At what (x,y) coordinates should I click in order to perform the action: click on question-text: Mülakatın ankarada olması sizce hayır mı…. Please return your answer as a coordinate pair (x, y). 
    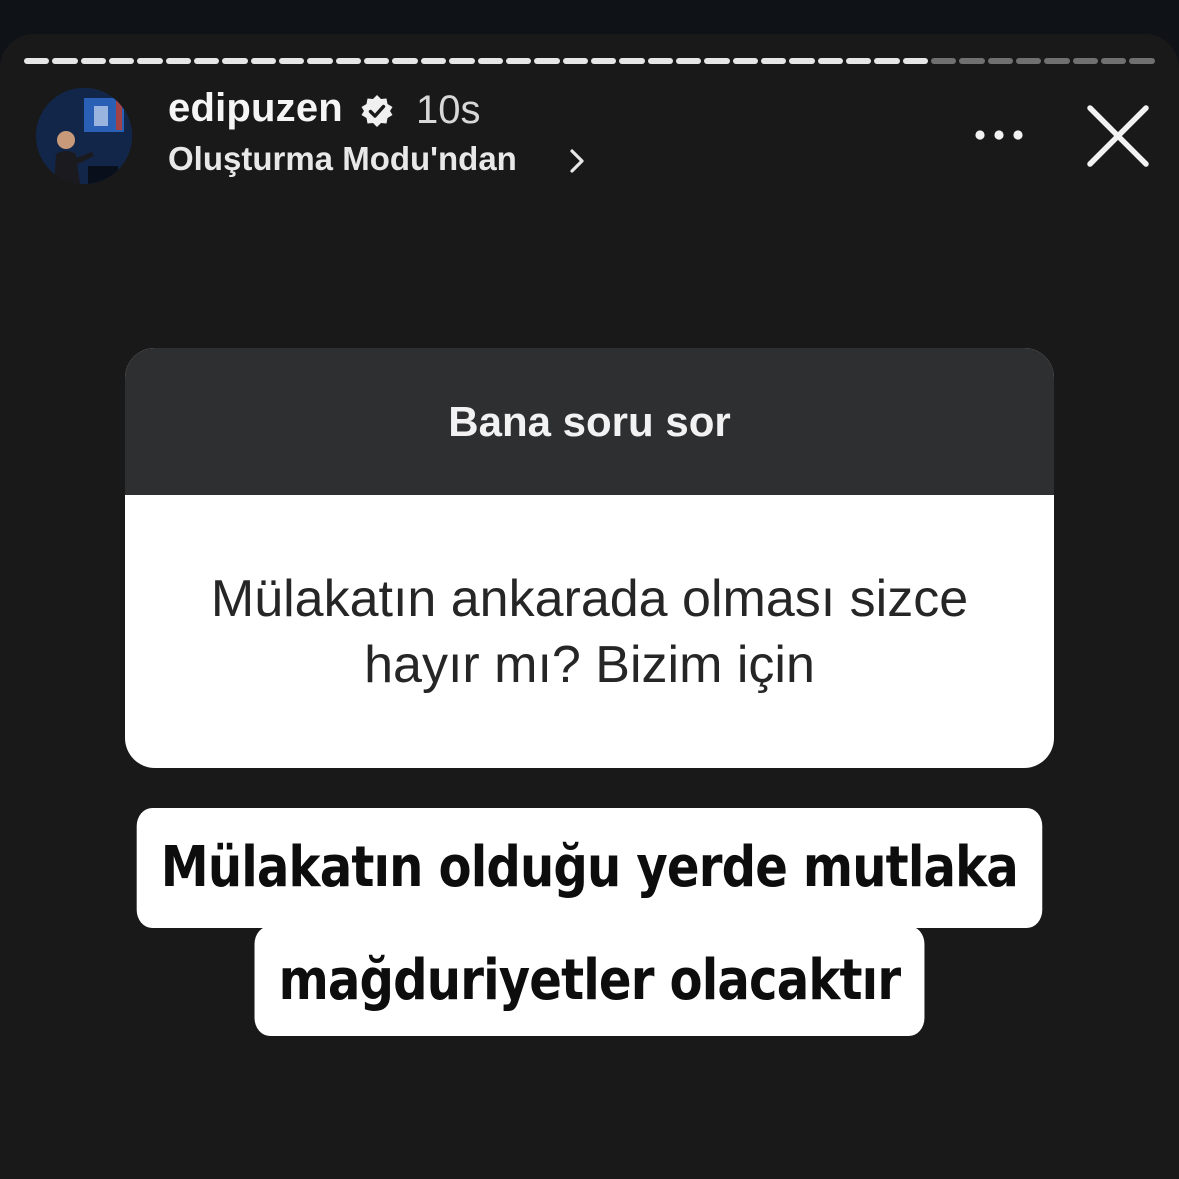
    Looking at the image, I should click on (589, 631).